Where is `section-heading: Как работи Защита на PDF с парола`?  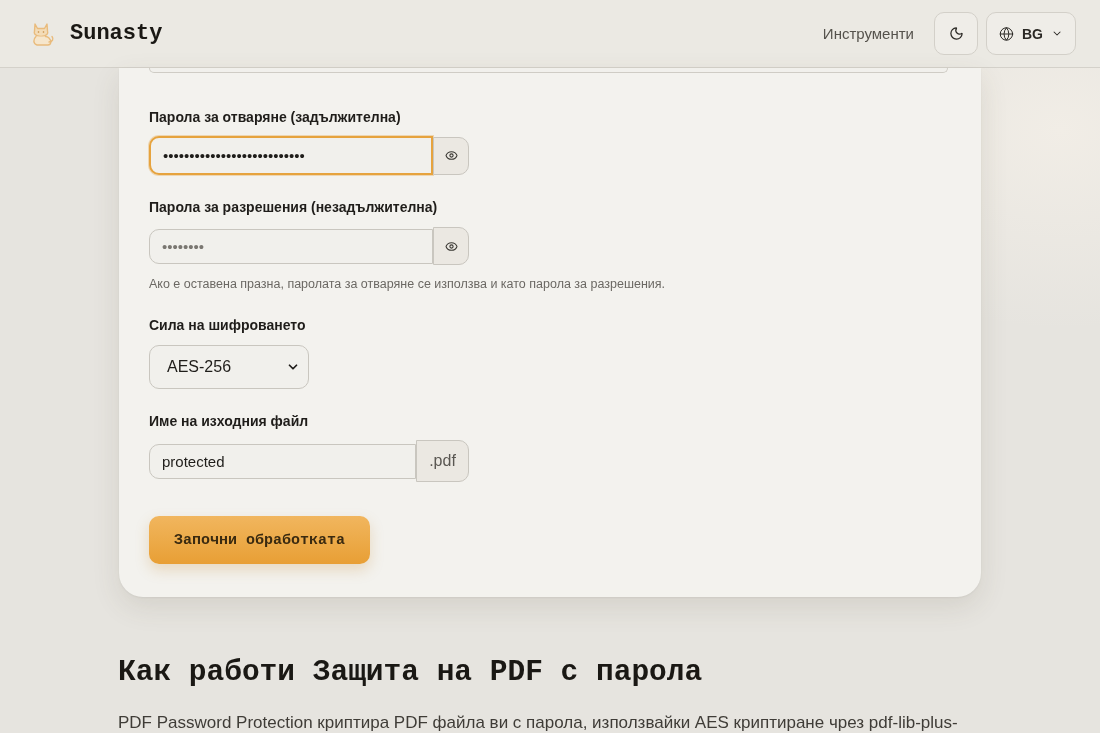
section-heading: Как работи Защита на PDF с парола is located at coordinates (411, 672).